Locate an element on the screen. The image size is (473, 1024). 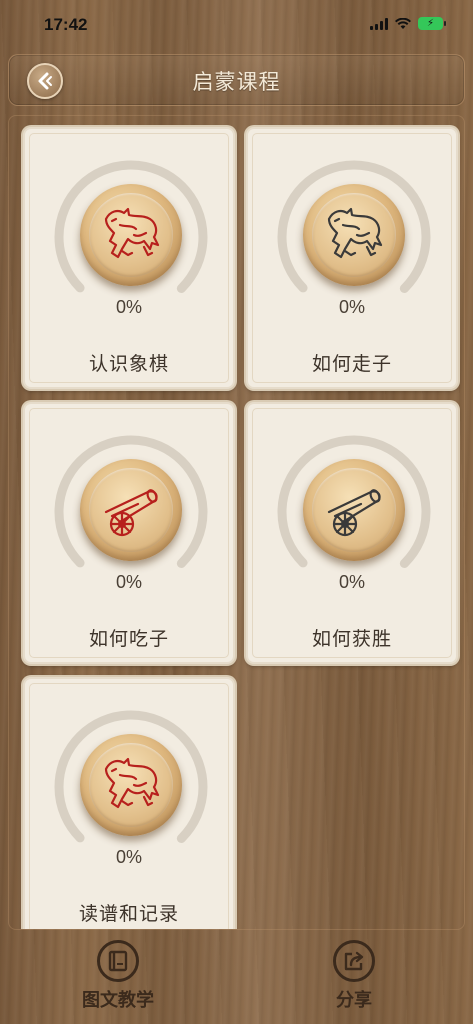
status-bar: 17:42 ⚡ is located at coordinates (236, 24).